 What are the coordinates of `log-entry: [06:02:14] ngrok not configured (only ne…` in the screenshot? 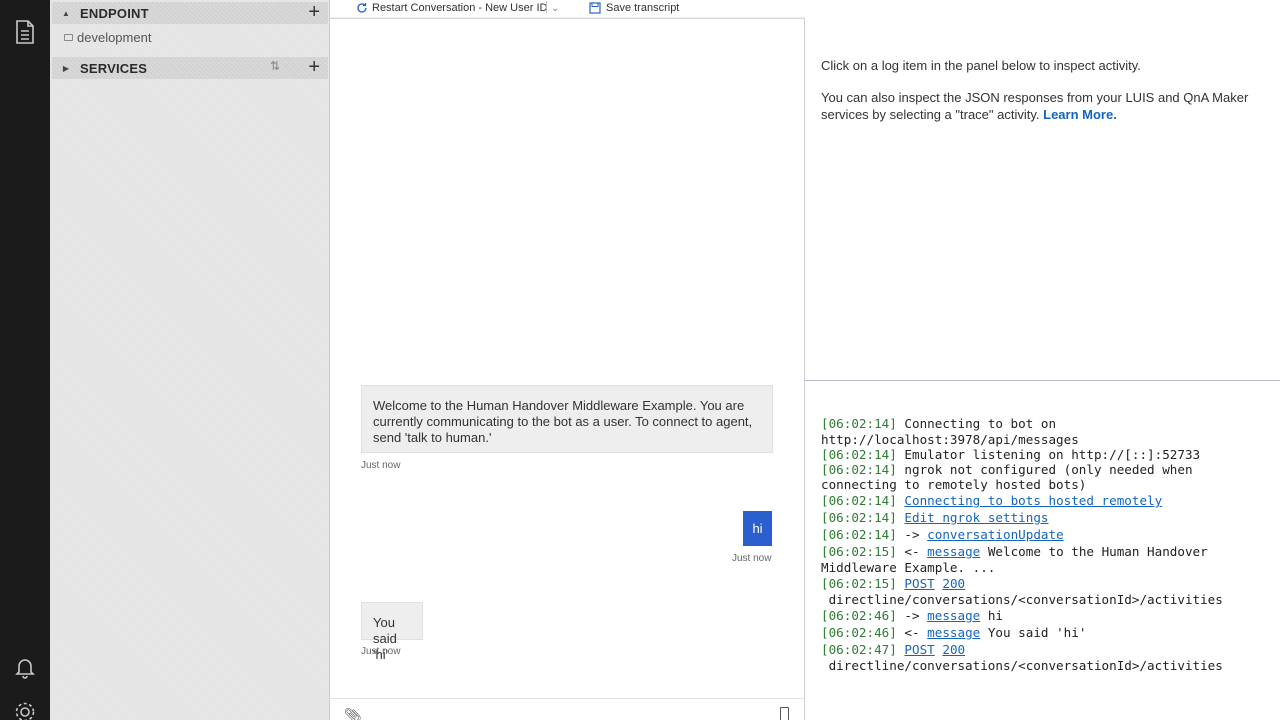 It's located at (1007, 470).